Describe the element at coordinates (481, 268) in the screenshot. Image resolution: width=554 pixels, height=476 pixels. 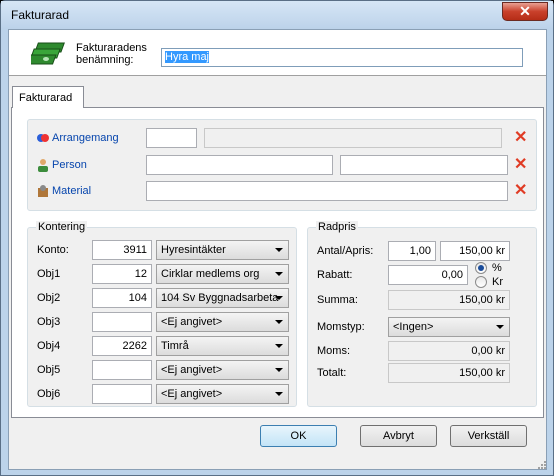
I see `percent-radio` at that location.